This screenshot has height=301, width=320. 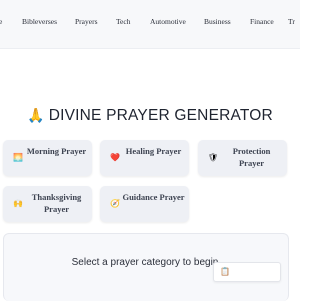 I want to click on praying-hands-icon: 🙏, so click(x=36, y=115).